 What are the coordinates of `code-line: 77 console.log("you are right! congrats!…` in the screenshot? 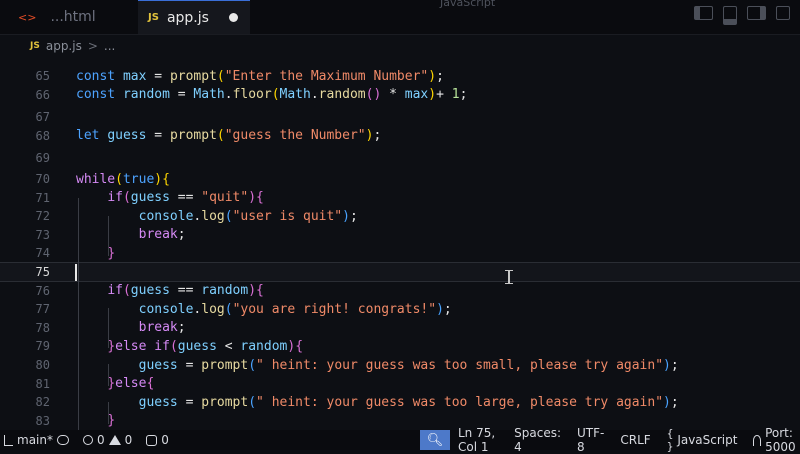 It's located at (400, 309).